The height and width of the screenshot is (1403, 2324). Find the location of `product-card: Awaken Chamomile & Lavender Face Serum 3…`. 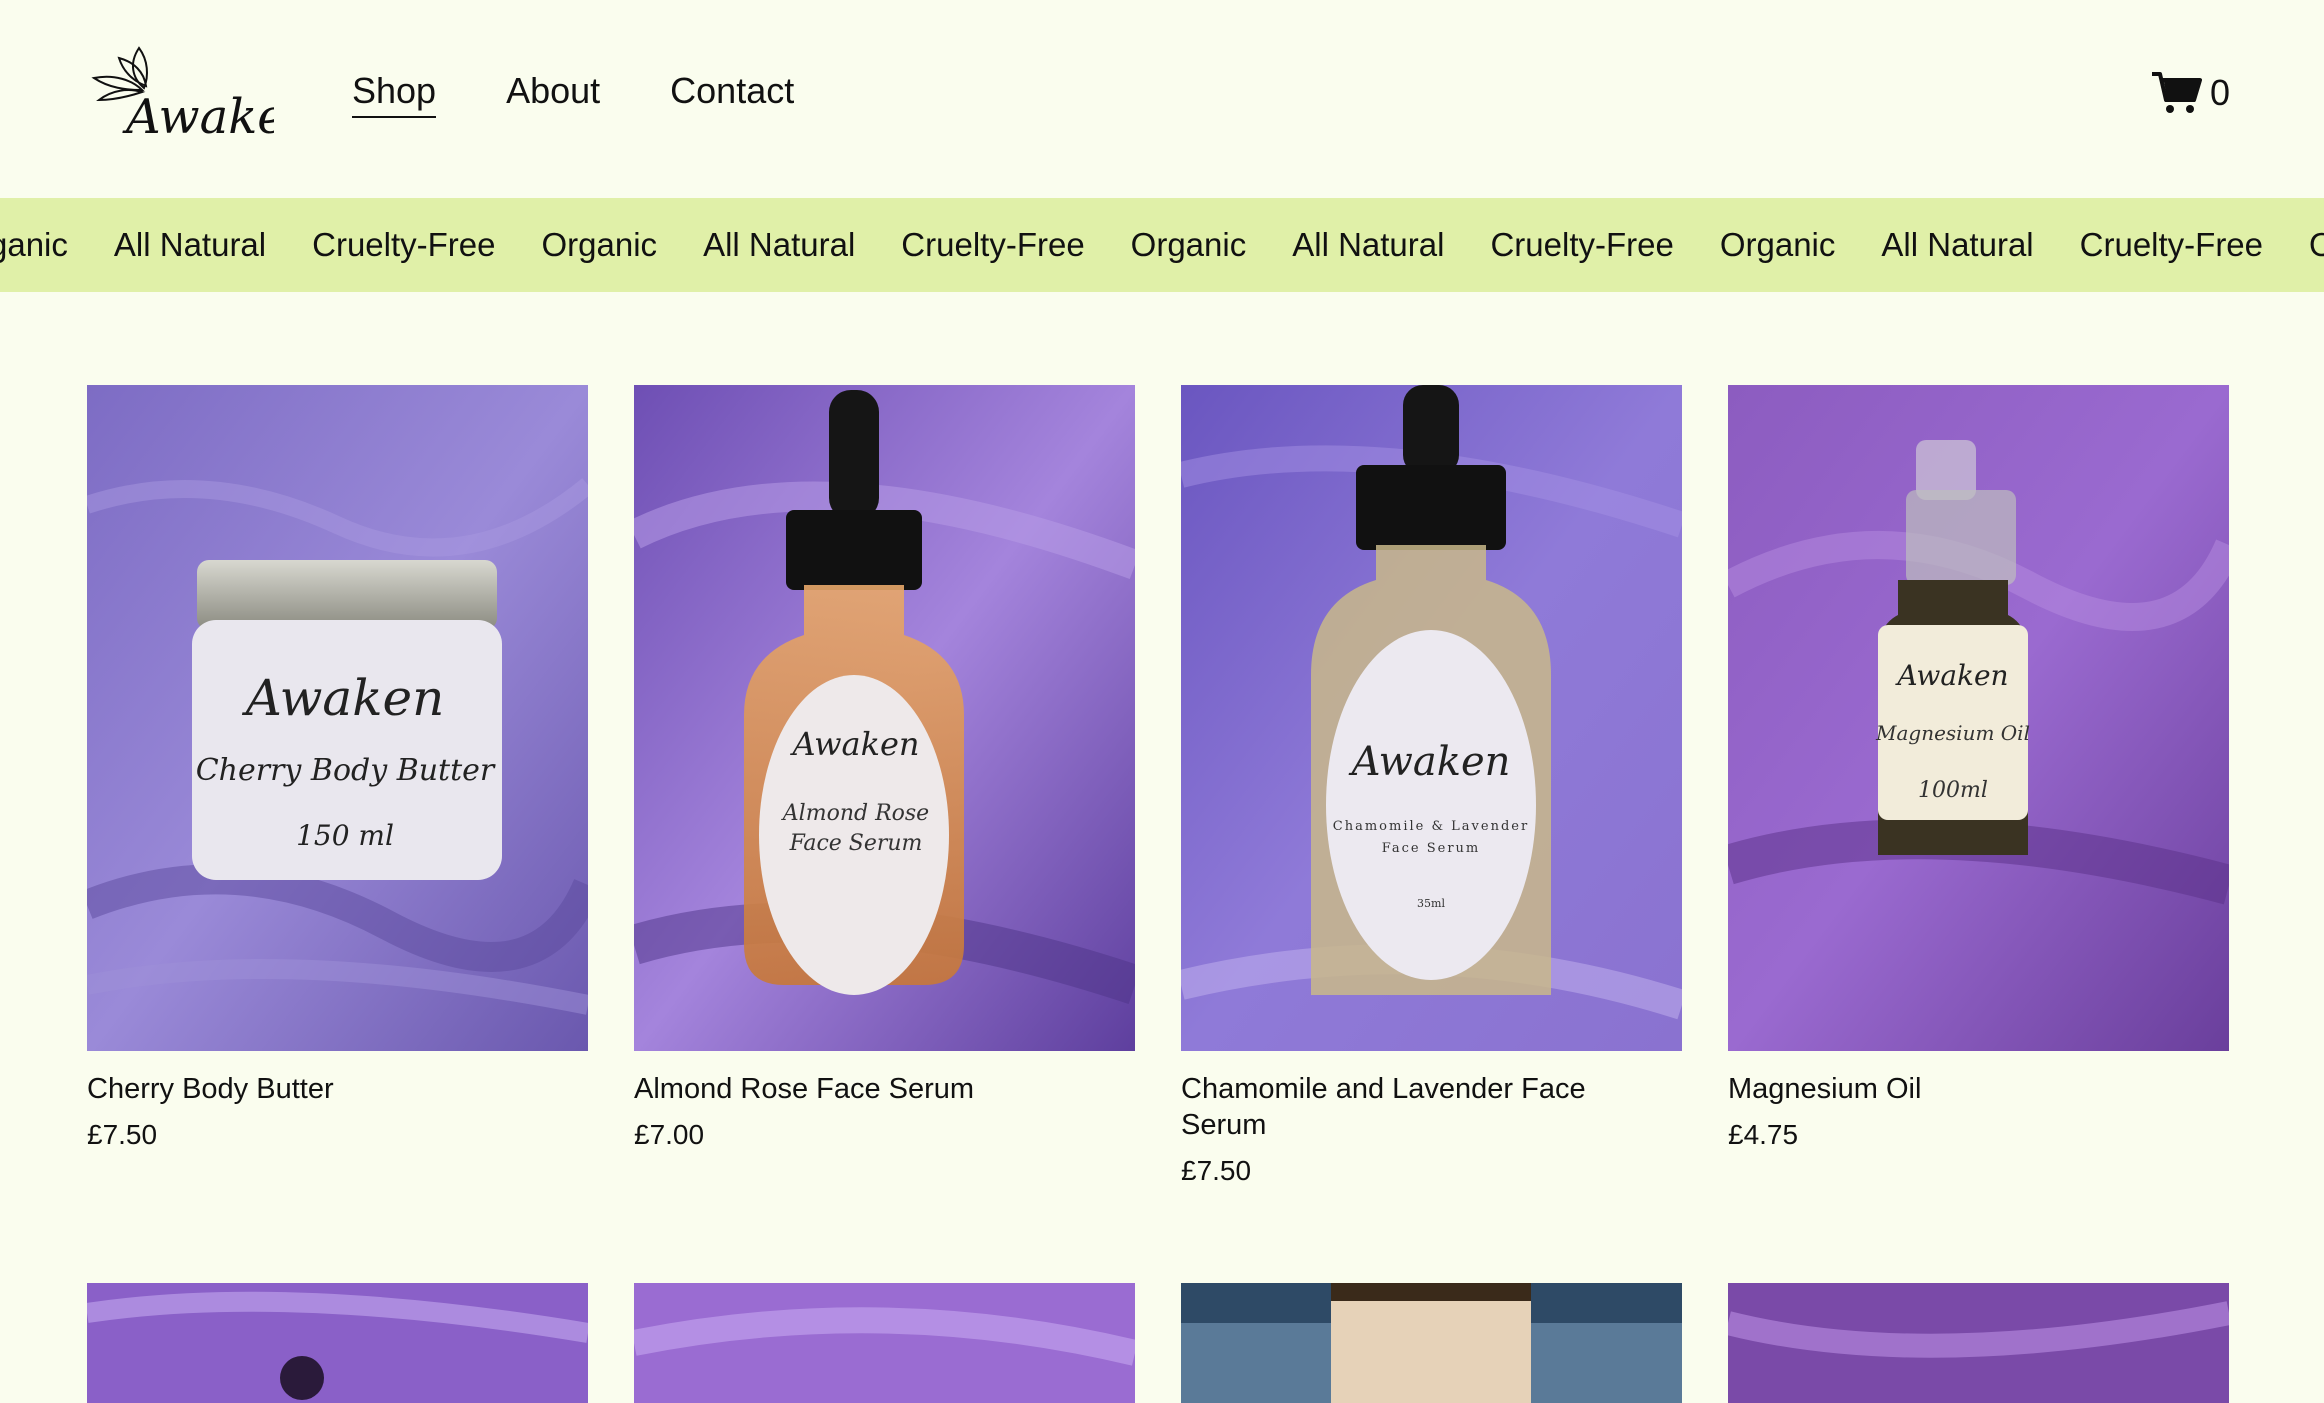

product-card: Awaken Chamomile & Lavender Face Serum 3… is located at coordinates (1431, 786).